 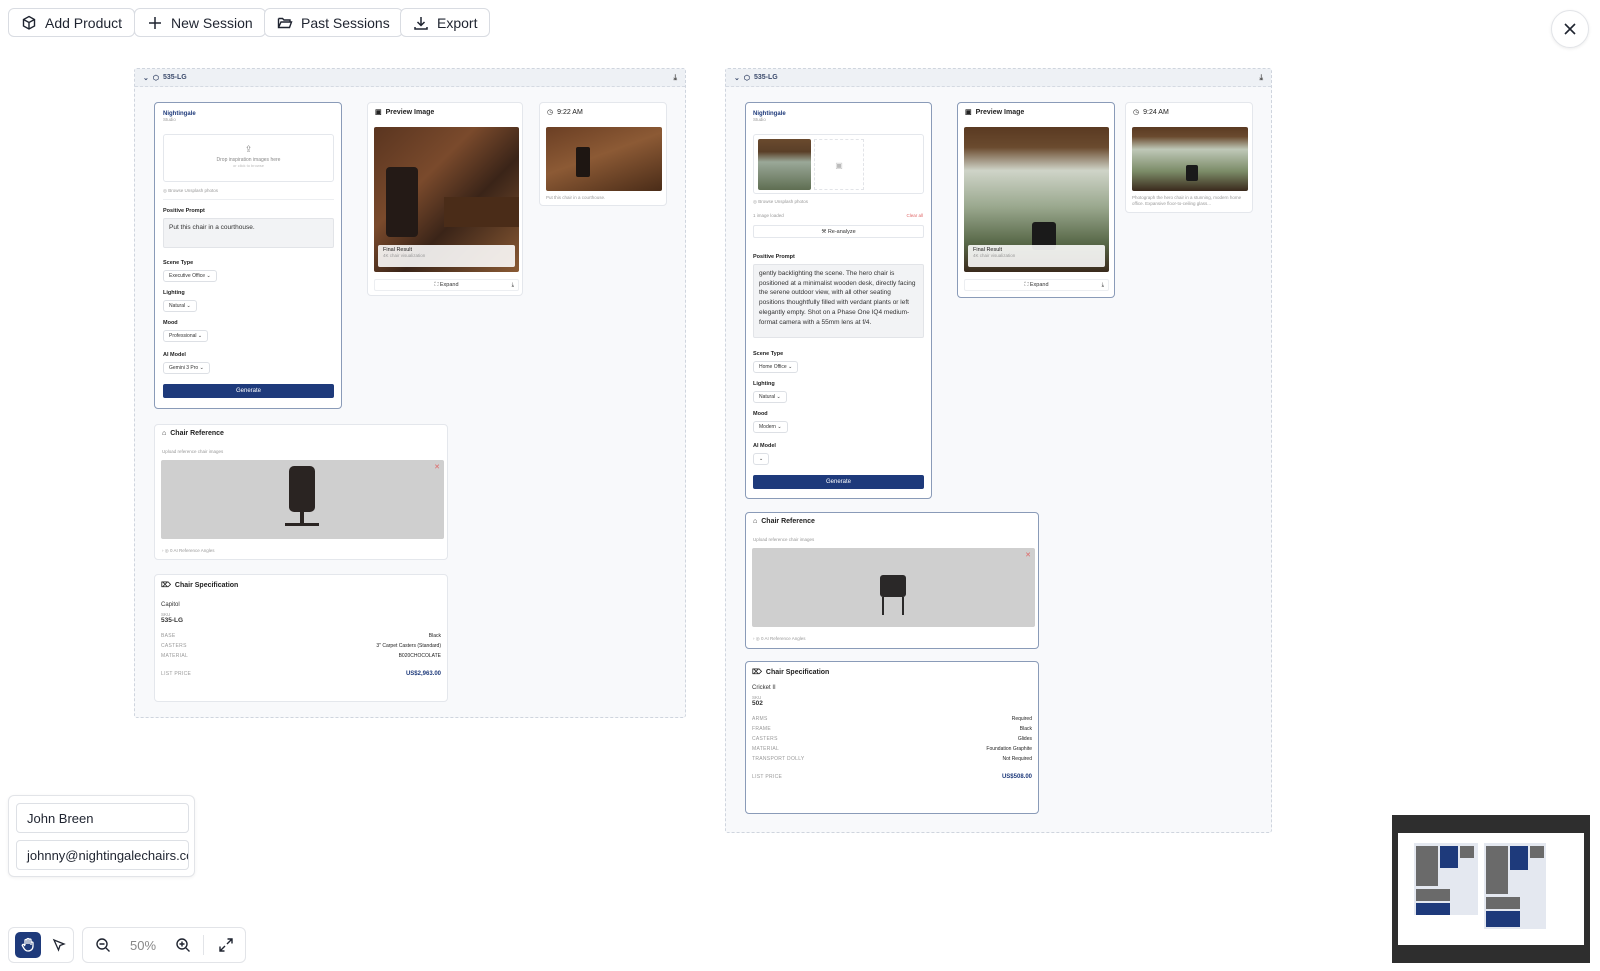 What do you see at coordinates (774, 257) in the screenshot?
I see `positive-prompt-label: Positive Prompt` at bounding box center [774, 257].